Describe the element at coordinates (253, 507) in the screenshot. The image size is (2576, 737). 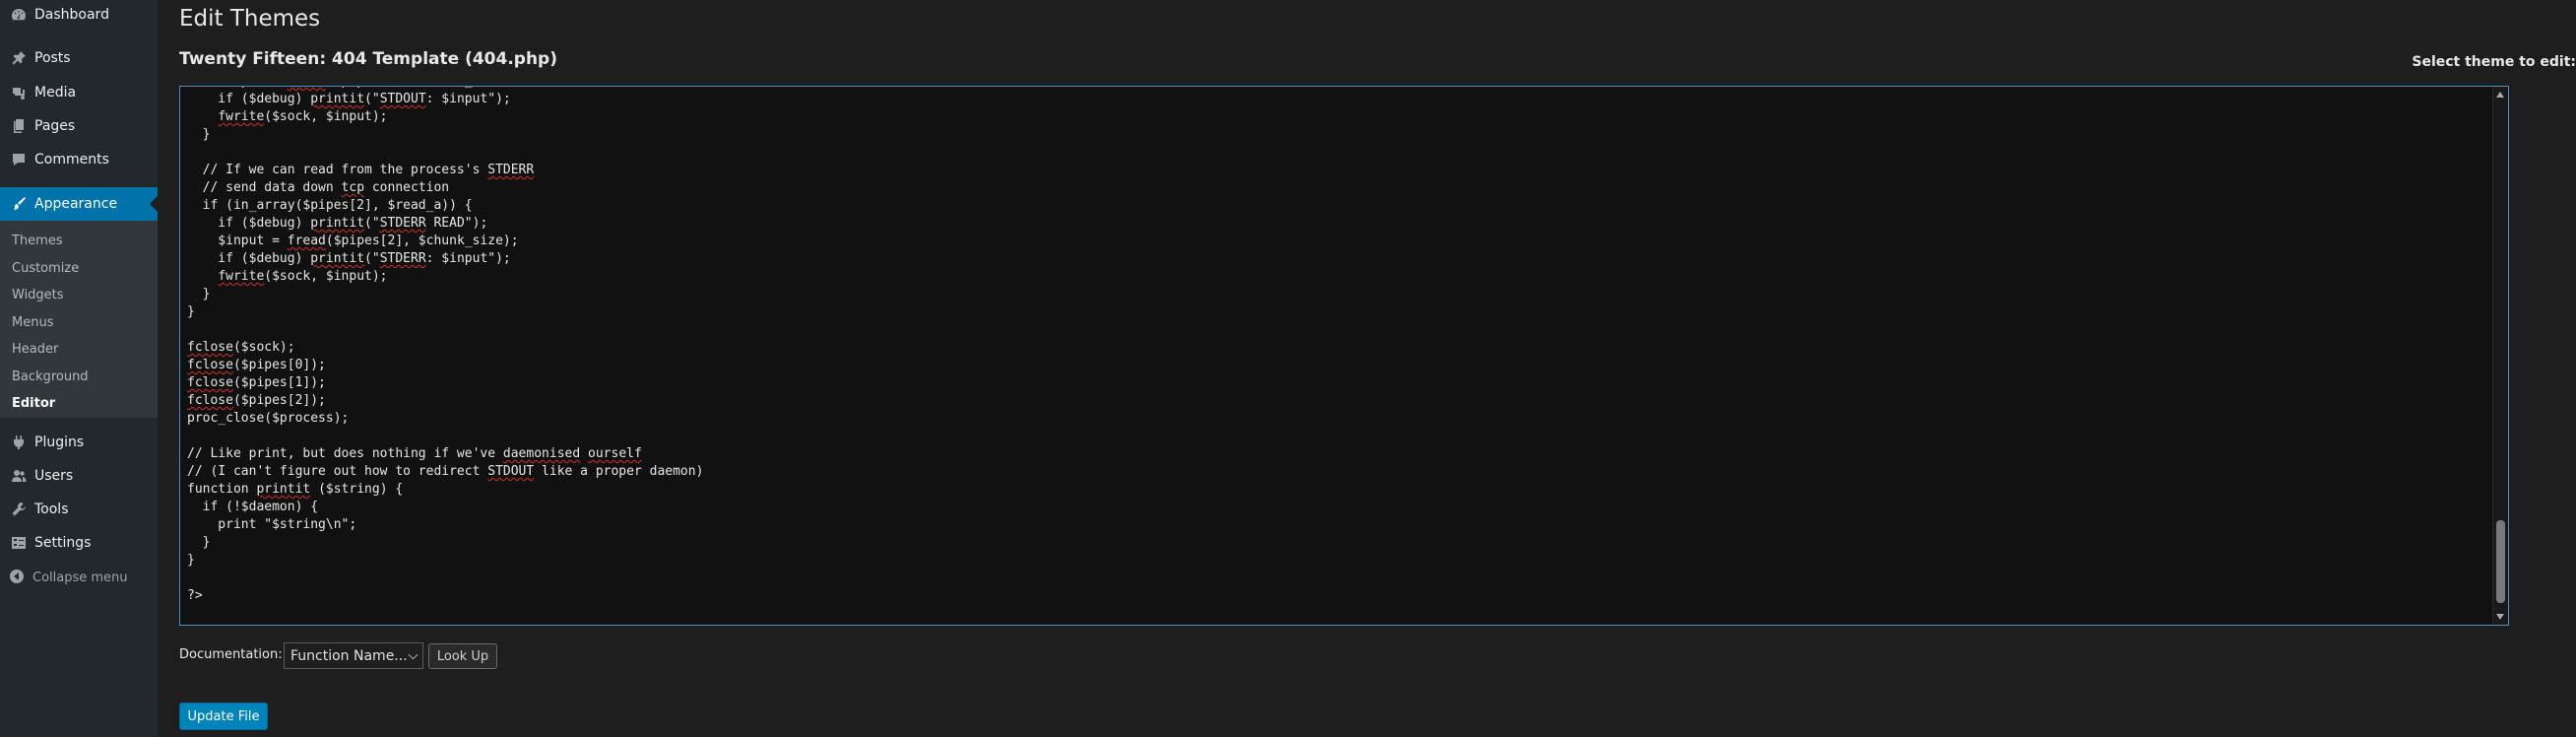
I see `code-line: if (!$daemon) {` at that location.